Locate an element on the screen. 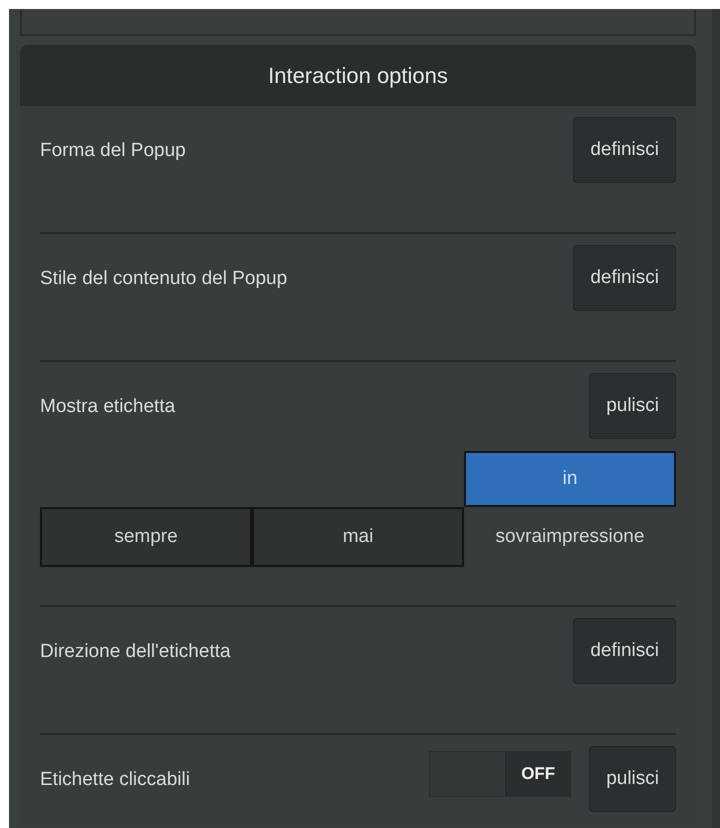 The image size is (720, 828). option-label: Etichette cliccabili is located at coordinates (115, 780).